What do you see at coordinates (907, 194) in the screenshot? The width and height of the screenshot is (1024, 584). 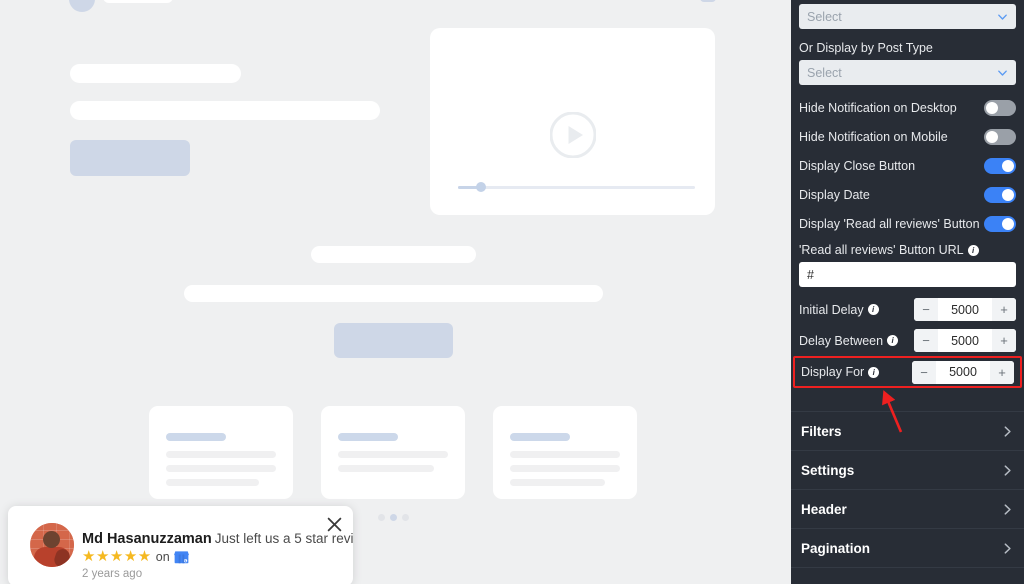 I see `toggle-row-display-date: Display Date` at bounding box center [907, 194].